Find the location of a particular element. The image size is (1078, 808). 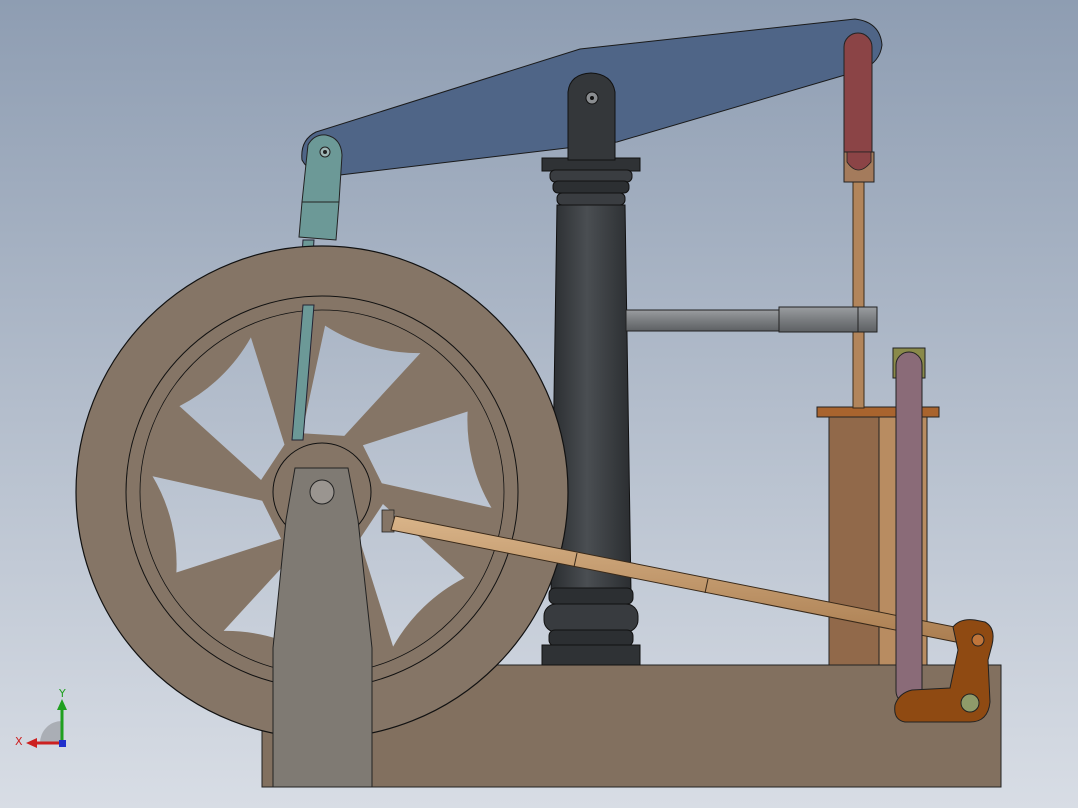

valve-rod is located at coordinates (909, 528).